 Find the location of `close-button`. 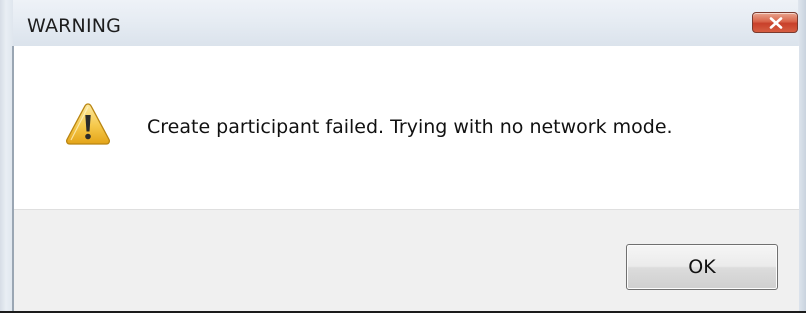

close-button is located at coordinates (775, 22).